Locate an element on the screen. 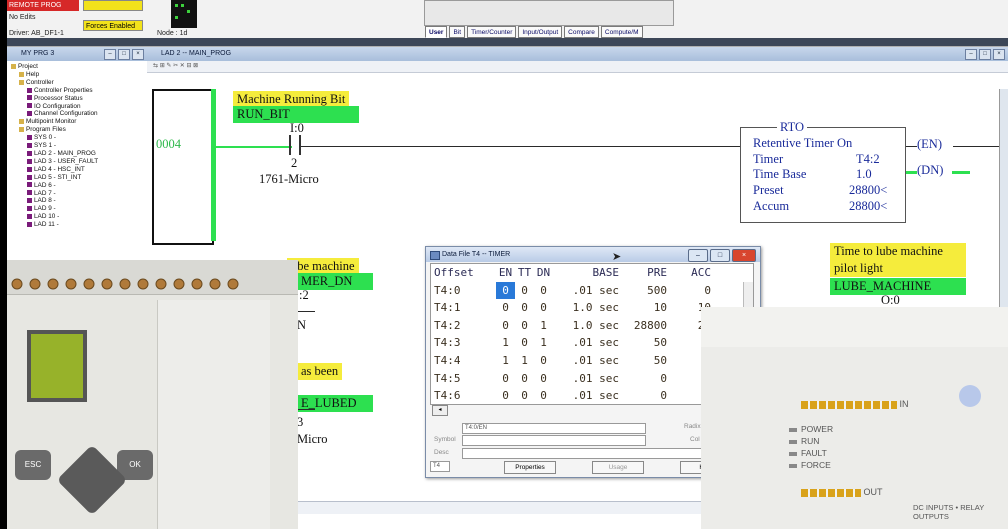  tree-item: IO Configuration is located at coordinates (79, 107).